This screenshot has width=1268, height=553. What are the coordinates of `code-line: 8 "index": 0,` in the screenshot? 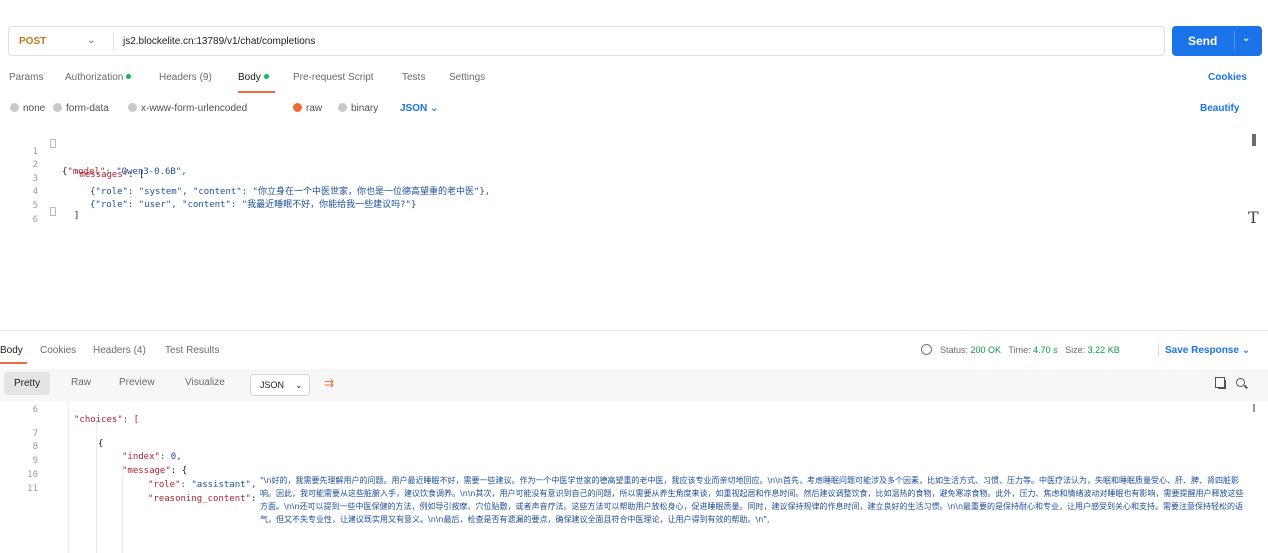 It's located at (625, 447).